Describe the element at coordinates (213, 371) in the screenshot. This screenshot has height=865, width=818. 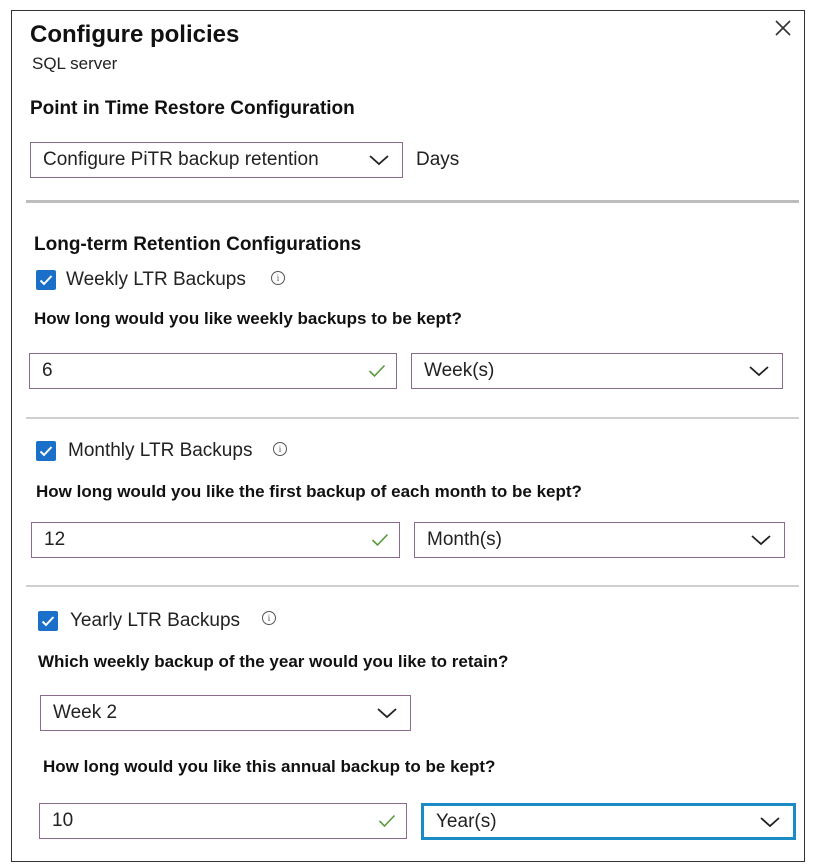
I see `weekly-retention-input: 6` at that location.